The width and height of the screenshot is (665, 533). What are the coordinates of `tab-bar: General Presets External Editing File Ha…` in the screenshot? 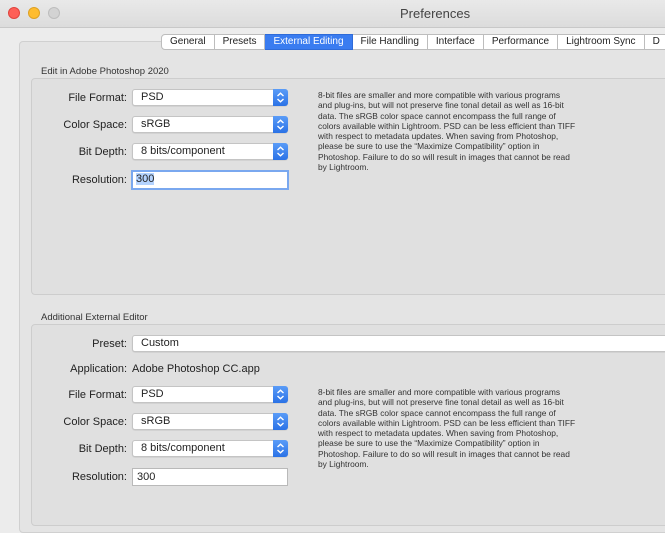 It's located at (413, 42).